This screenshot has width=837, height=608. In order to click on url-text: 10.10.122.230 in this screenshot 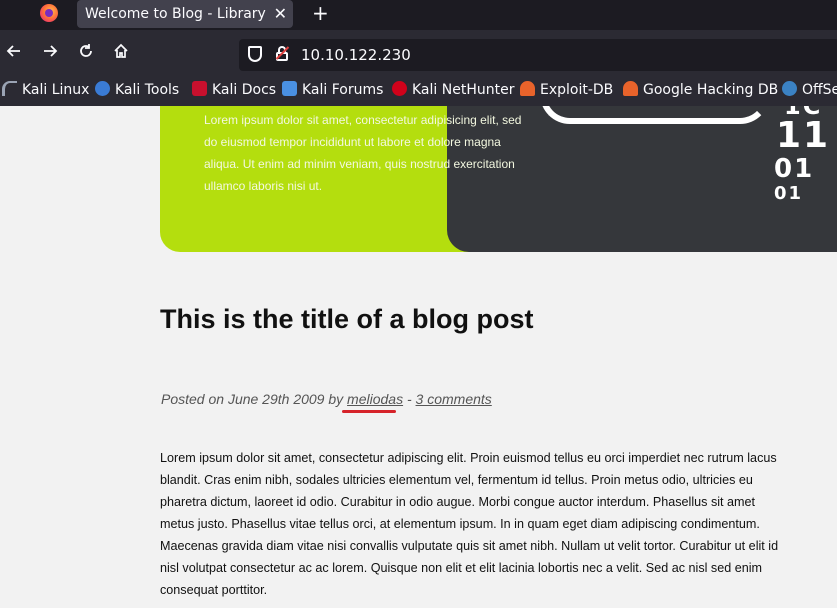, I will do `click(356, 55)`.